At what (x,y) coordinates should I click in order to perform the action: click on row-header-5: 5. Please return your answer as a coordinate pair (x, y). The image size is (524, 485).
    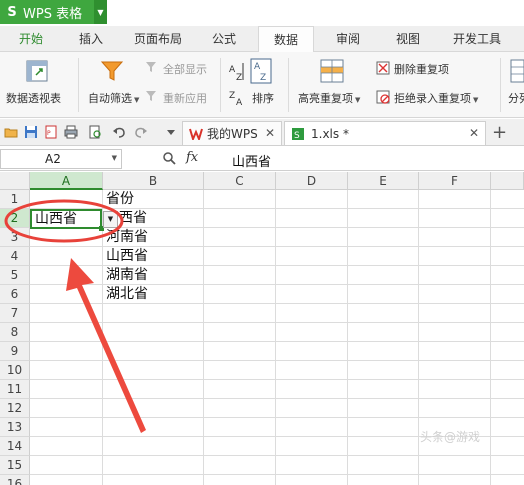
    Looking at the image, I should click on (15, 275).